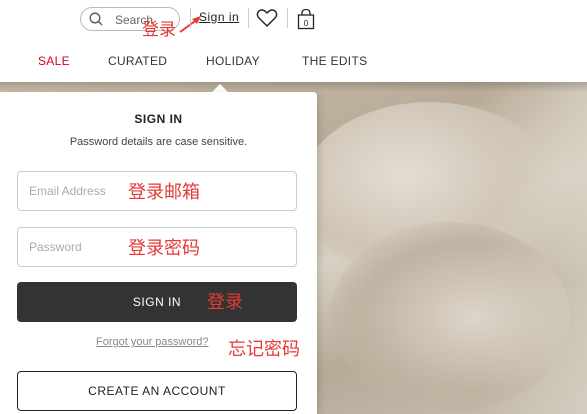  I want to click on nav-item-the-edits: THE EDITS, so click(334, 61).